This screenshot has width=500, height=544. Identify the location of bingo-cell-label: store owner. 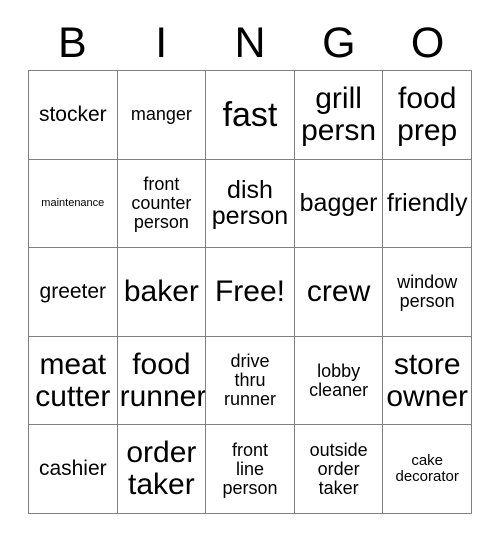
(427, 380).